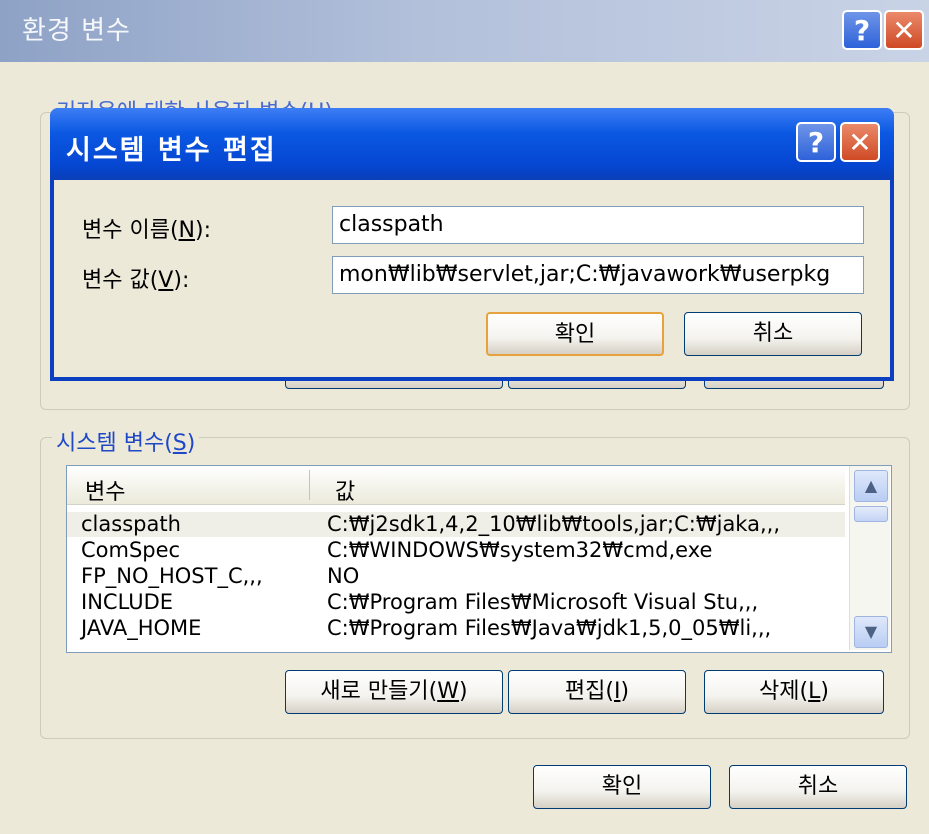  Describe the element at coordinates (871, 632) in the screenshot. I see `chevron-down-icon: ▼` at that location.